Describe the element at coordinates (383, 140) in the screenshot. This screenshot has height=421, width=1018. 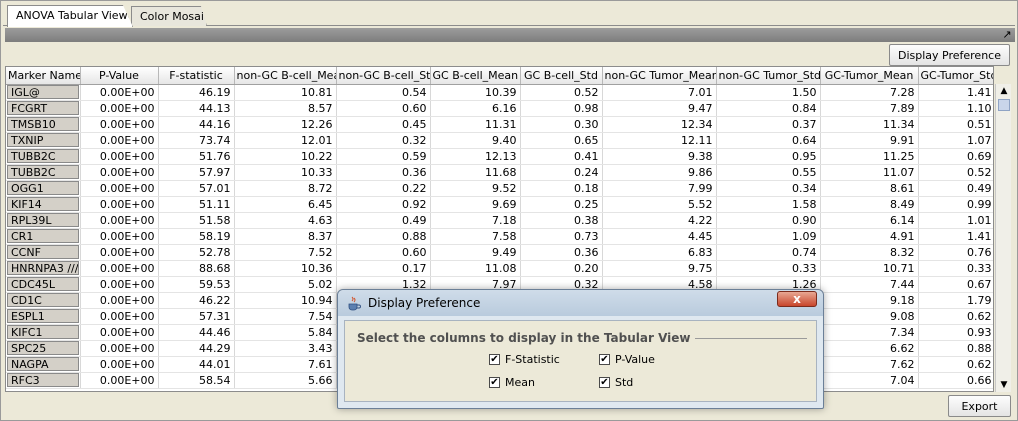
I see `table-cell: 0.32` at that location.